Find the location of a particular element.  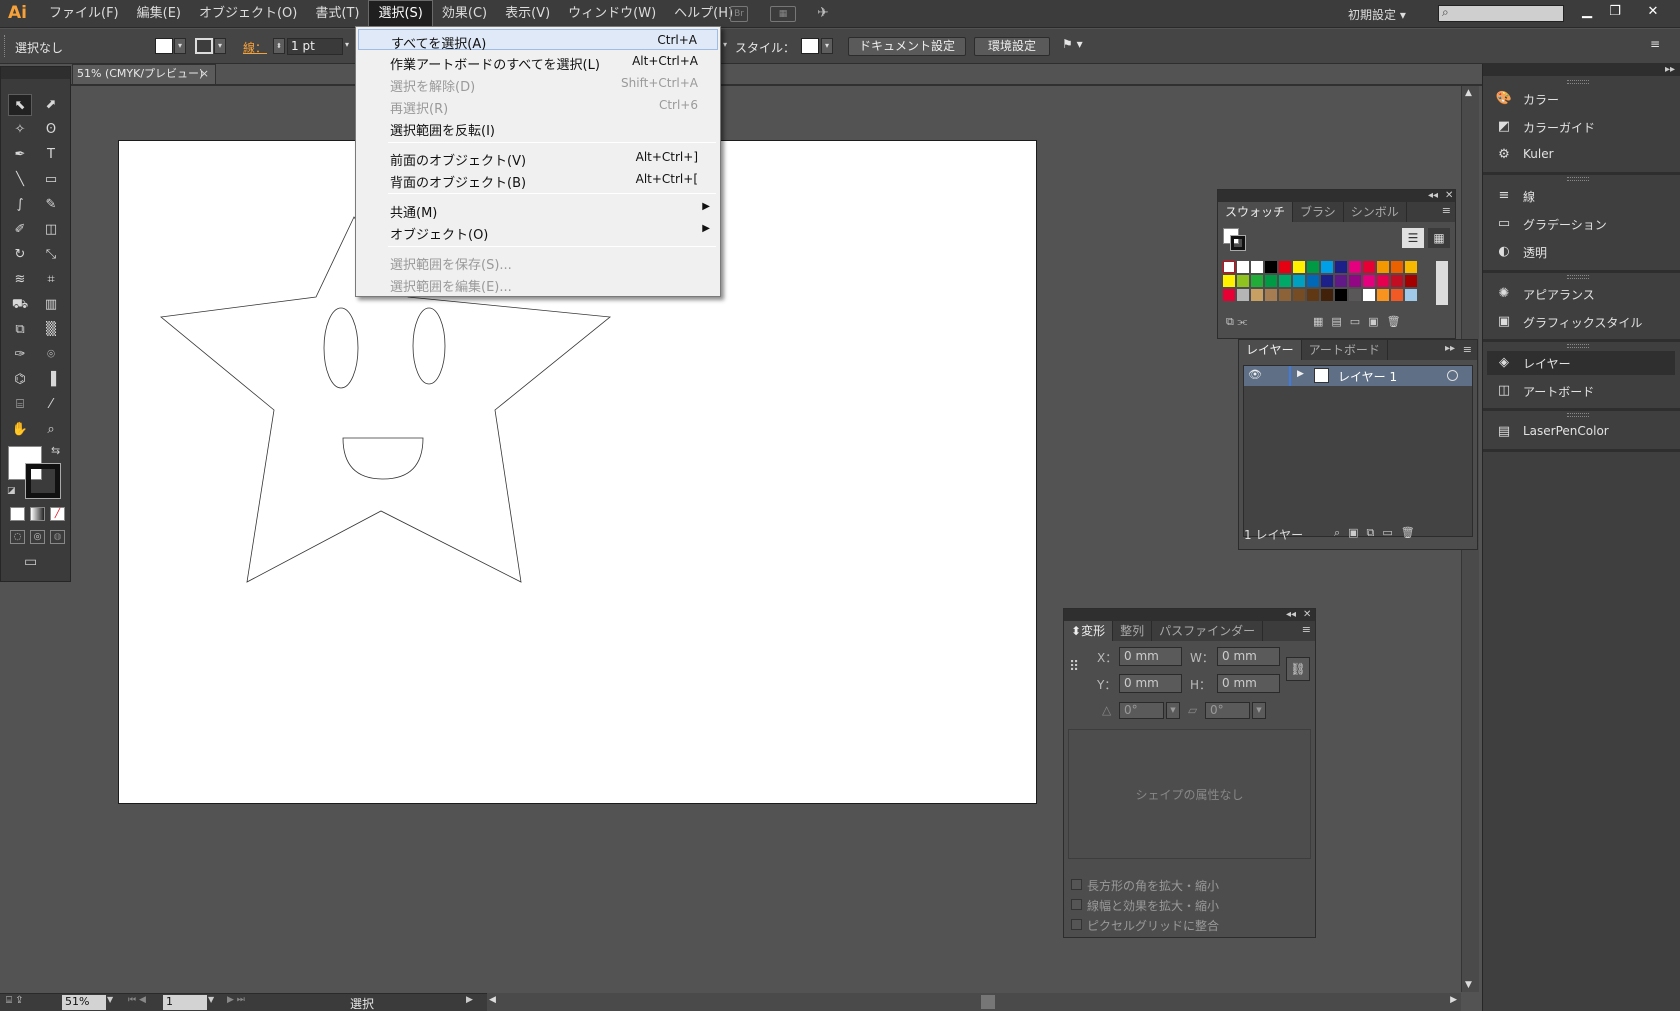

collapse-panel-icon: ◂◂ is located at coordinates (1433, 196).